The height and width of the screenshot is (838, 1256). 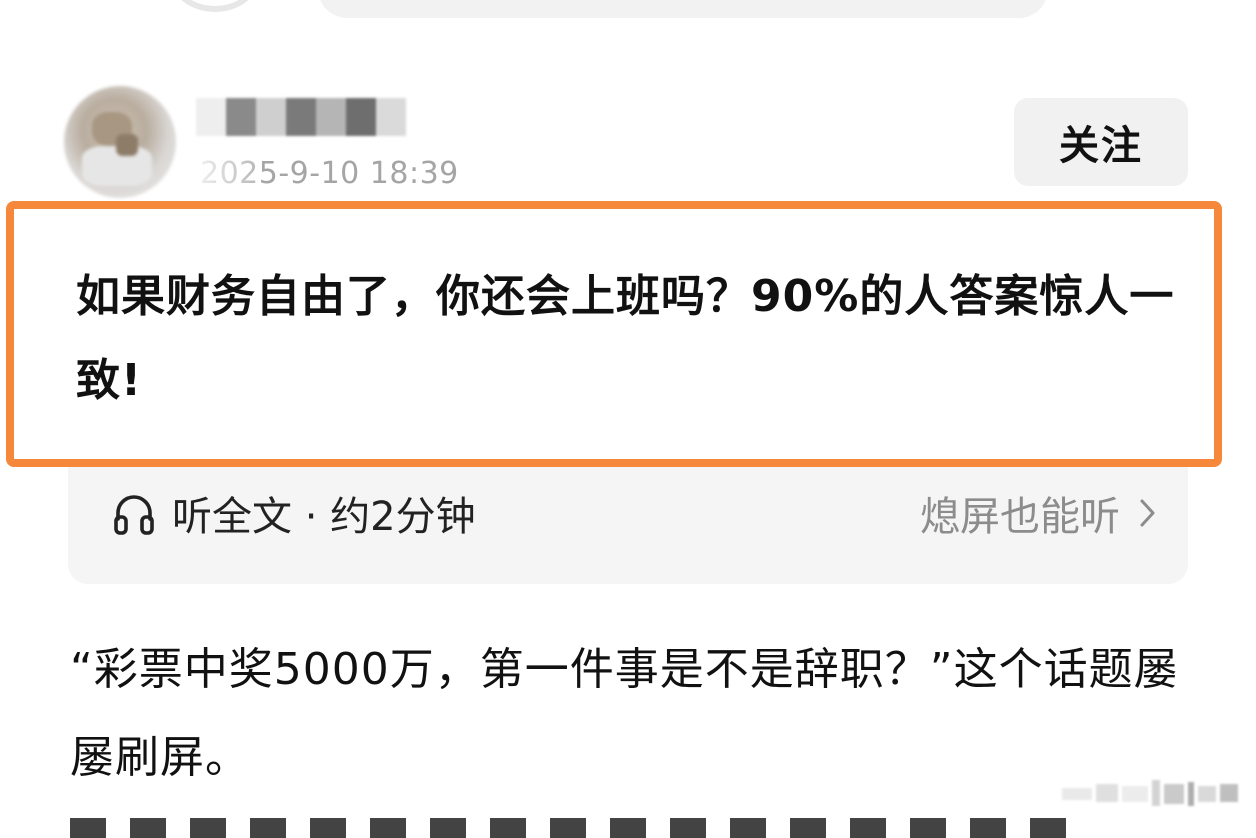 I want to click on screen-off-label: 熄屏也能听, so click(x=1020, y=517).